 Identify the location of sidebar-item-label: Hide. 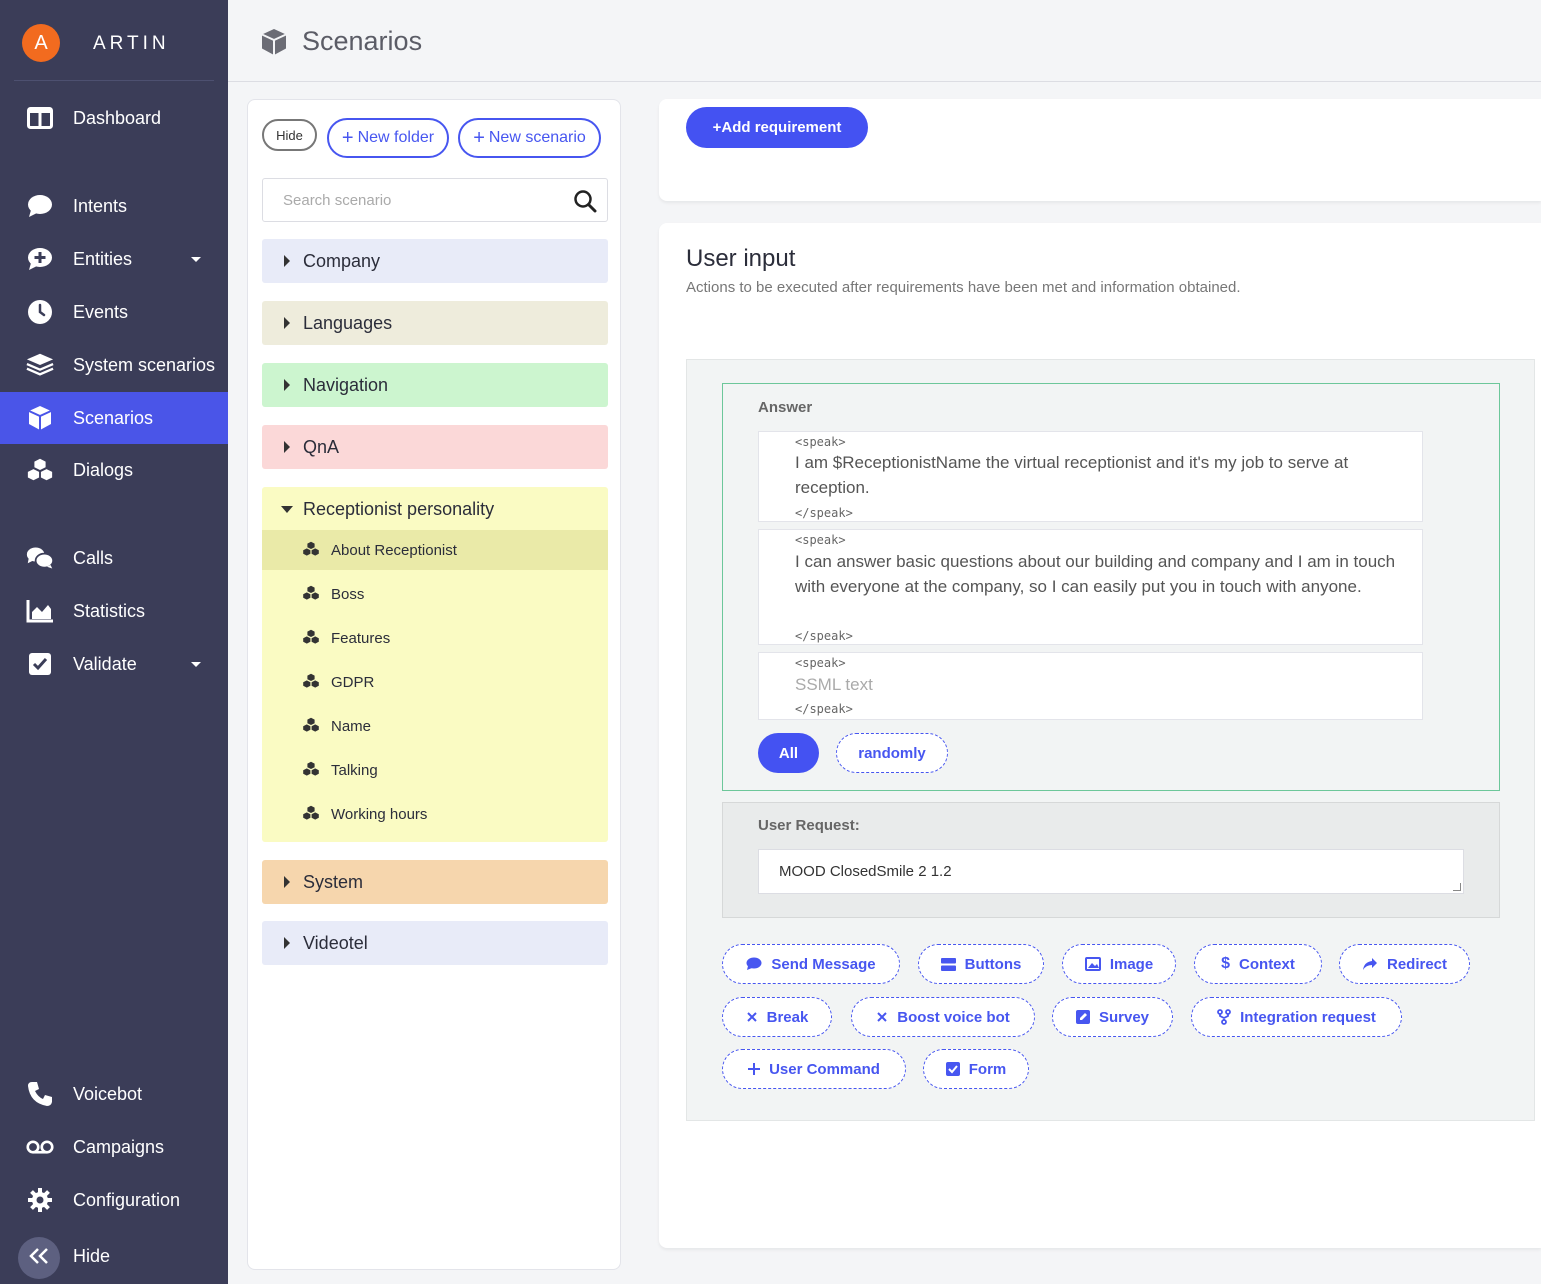
(92, 1255).